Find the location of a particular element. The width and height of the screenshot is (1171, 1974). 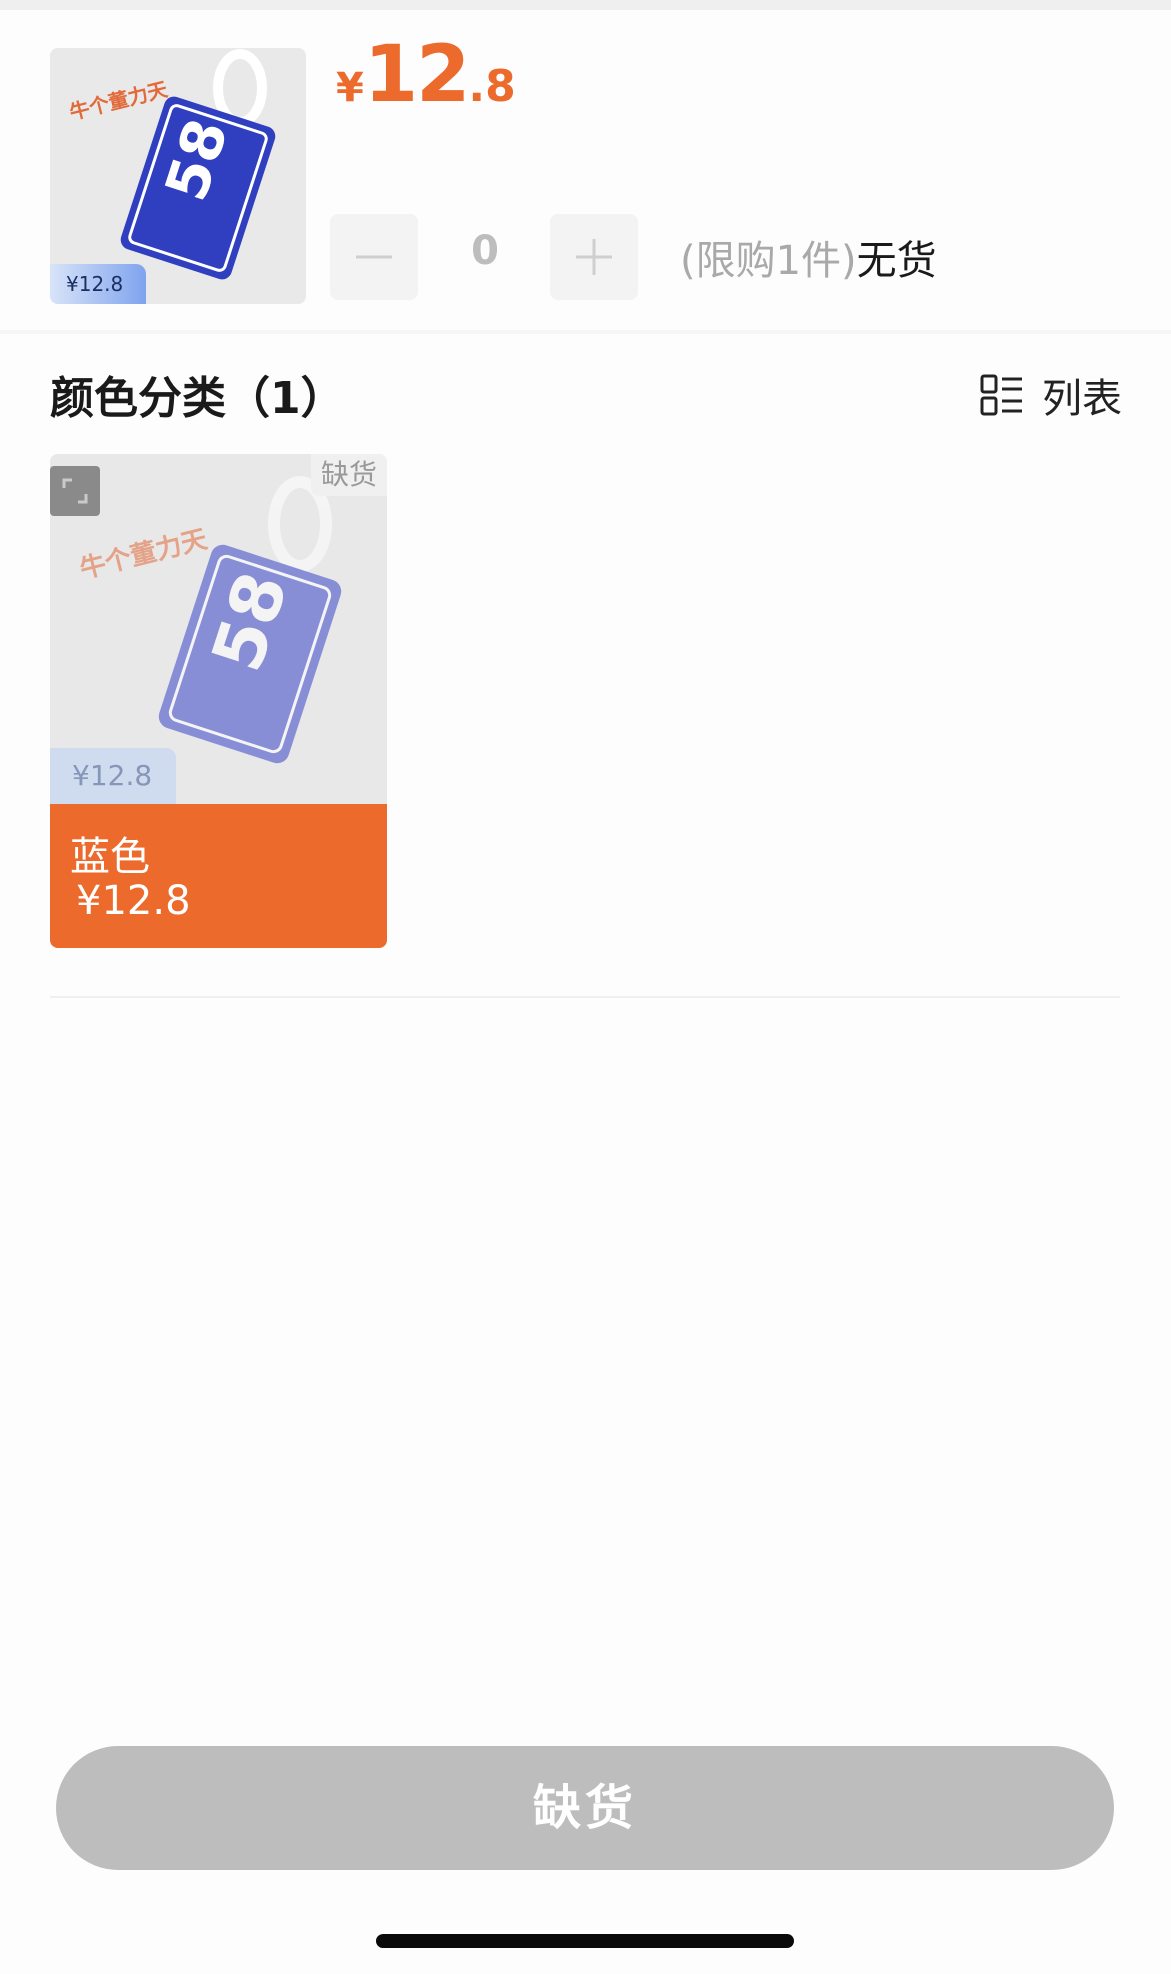

section-divider is located at coordinates (585, 332).